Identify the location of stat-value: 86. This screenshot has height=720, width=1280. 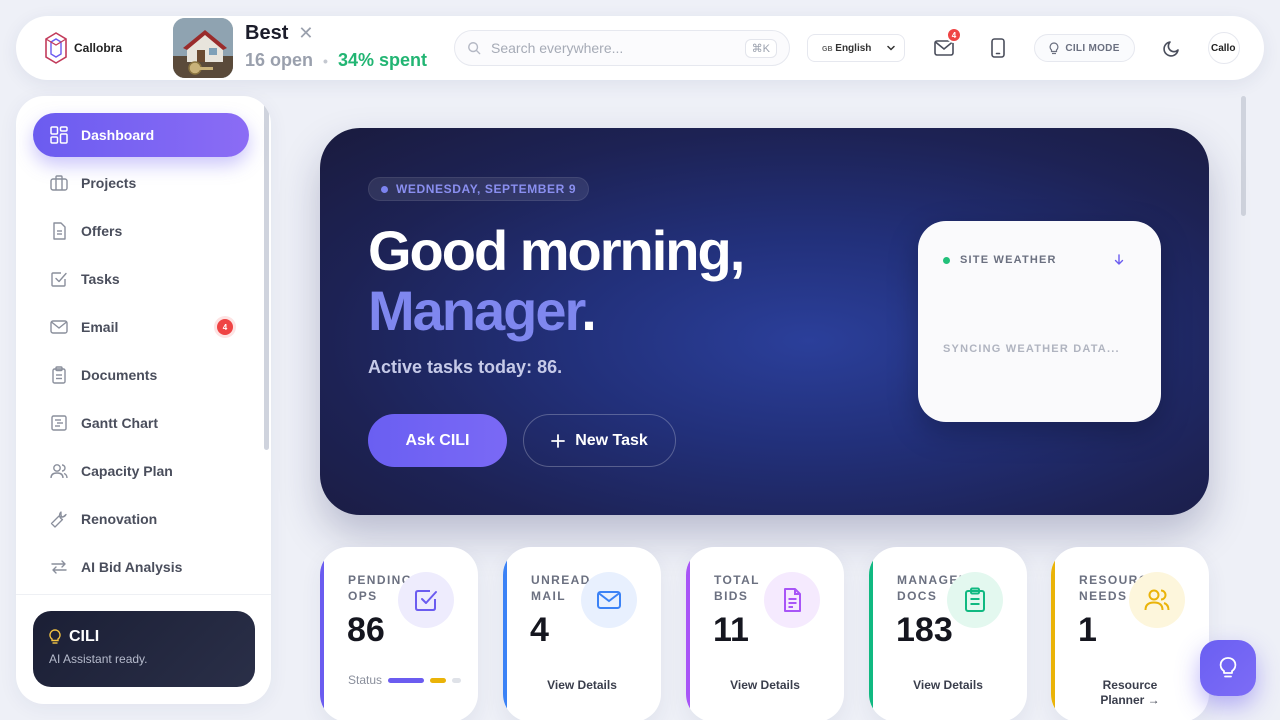
(366, 630).